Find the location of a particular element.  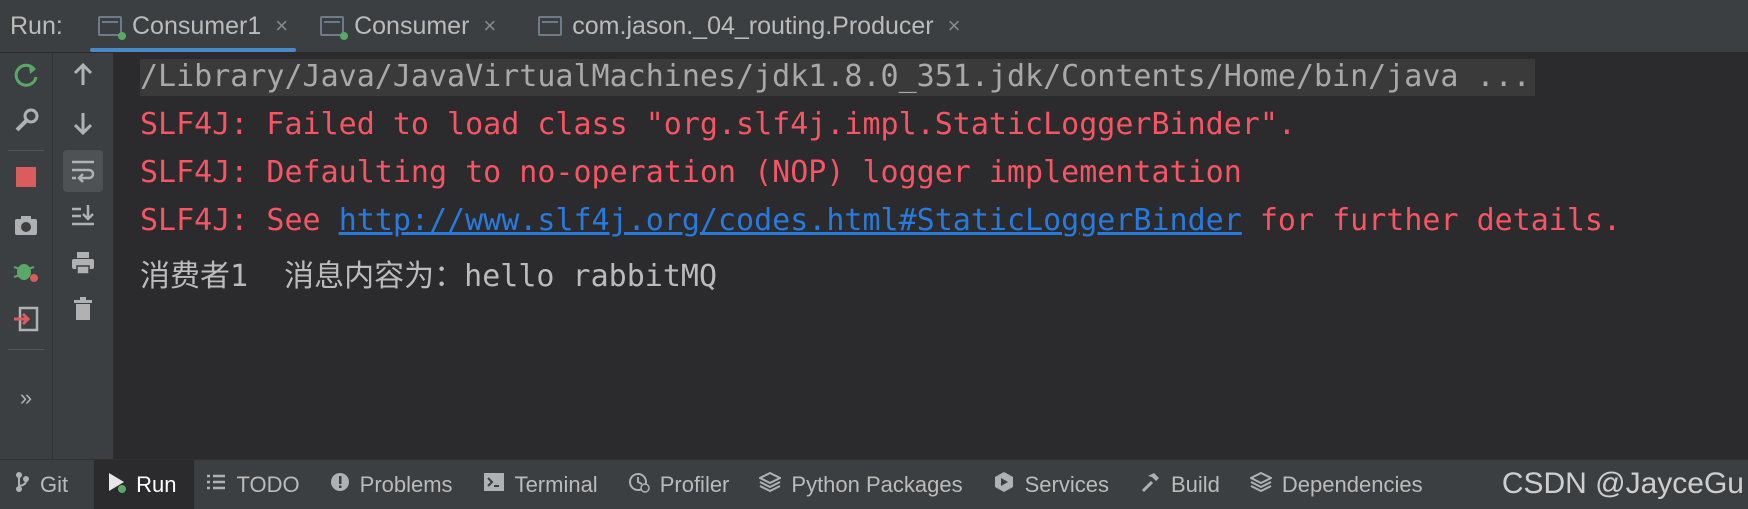

toolwindow-run: Run is located at coordinates (144, 484).